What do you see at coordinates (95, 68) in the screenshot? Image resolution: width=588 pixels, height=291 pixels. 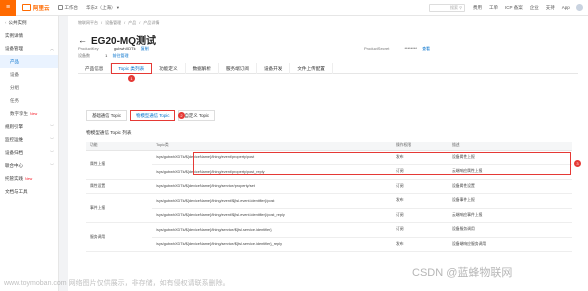 I see `tab-product-info: 产品信息` at bounding box center [95, 68].